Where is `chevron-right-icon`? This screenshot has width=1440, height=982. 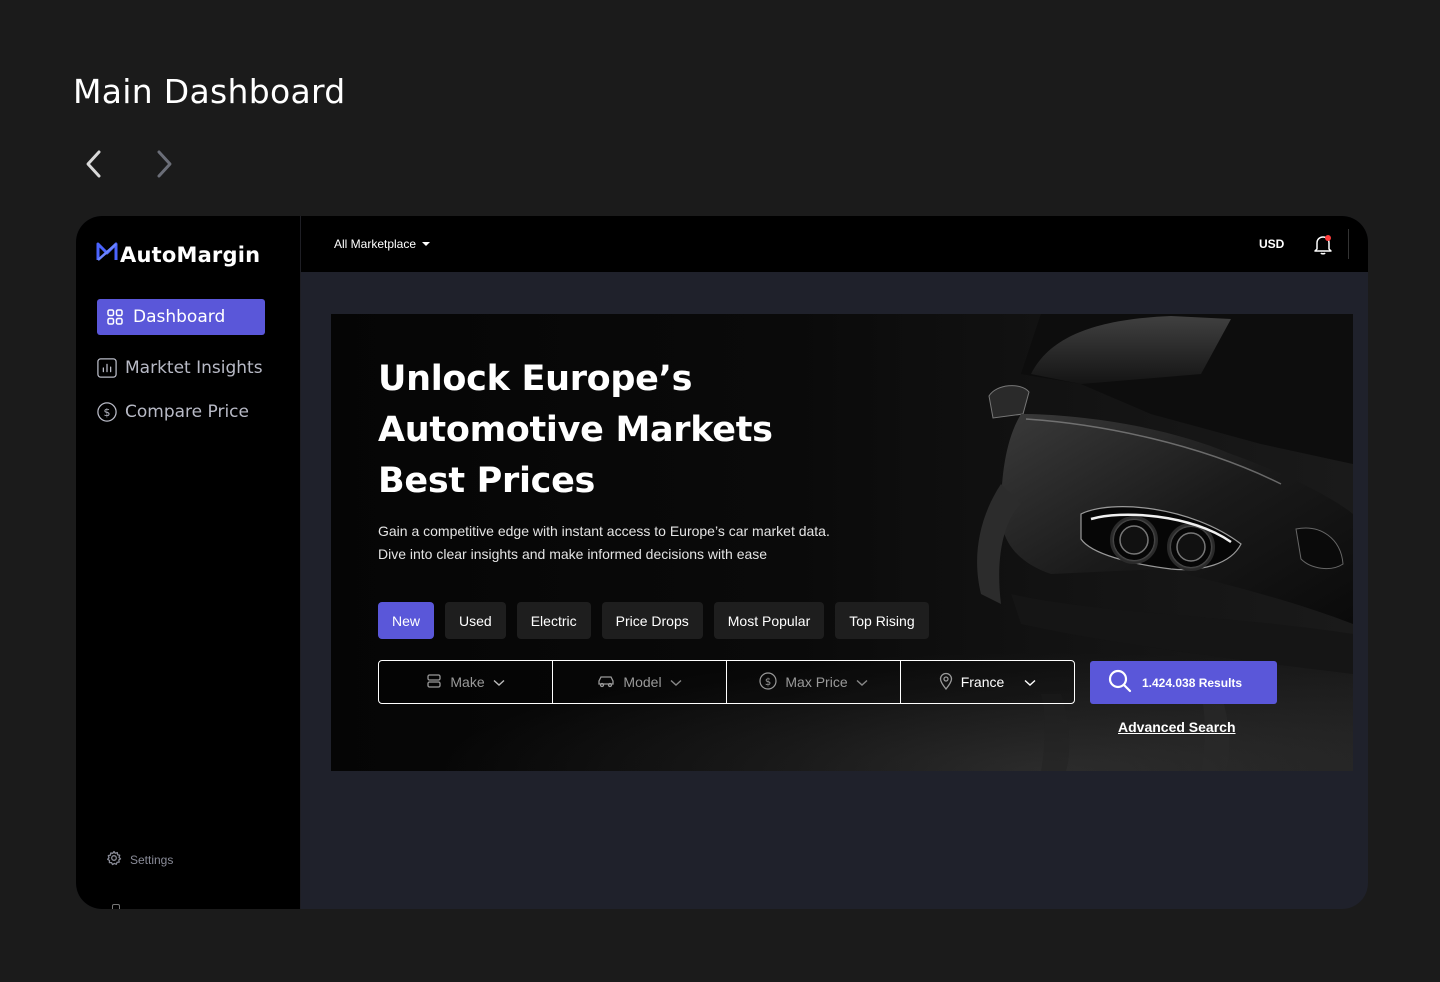
chevron-right-icon is located at coordinates (165, 164).